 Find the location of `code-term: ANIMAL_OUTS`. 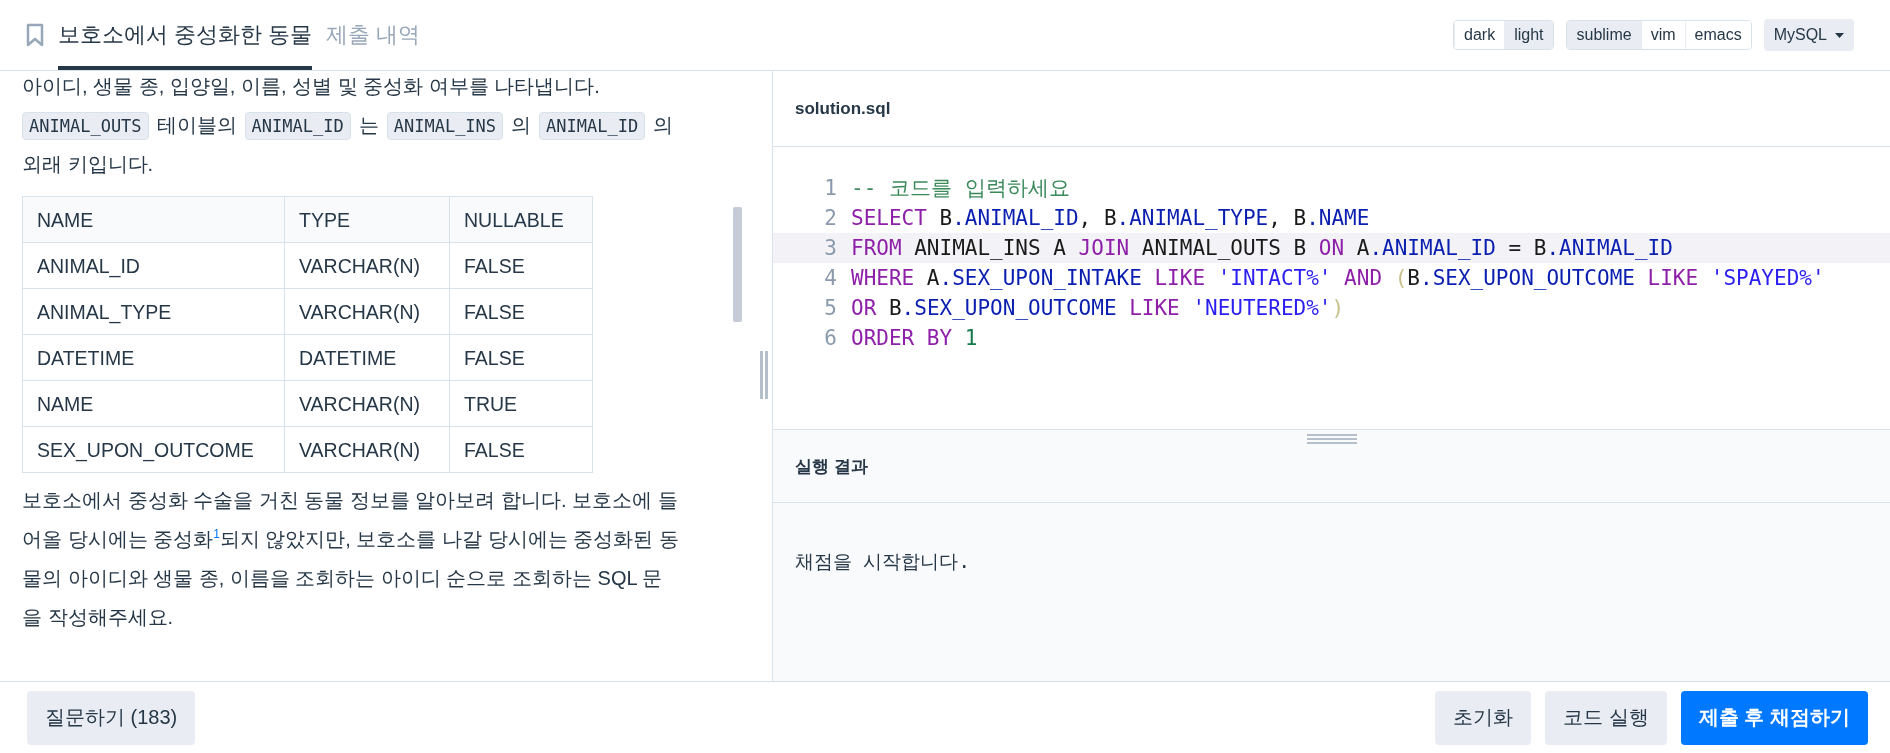

code-term: ANIMAL_OUTS is located at coordinates (85, 125).